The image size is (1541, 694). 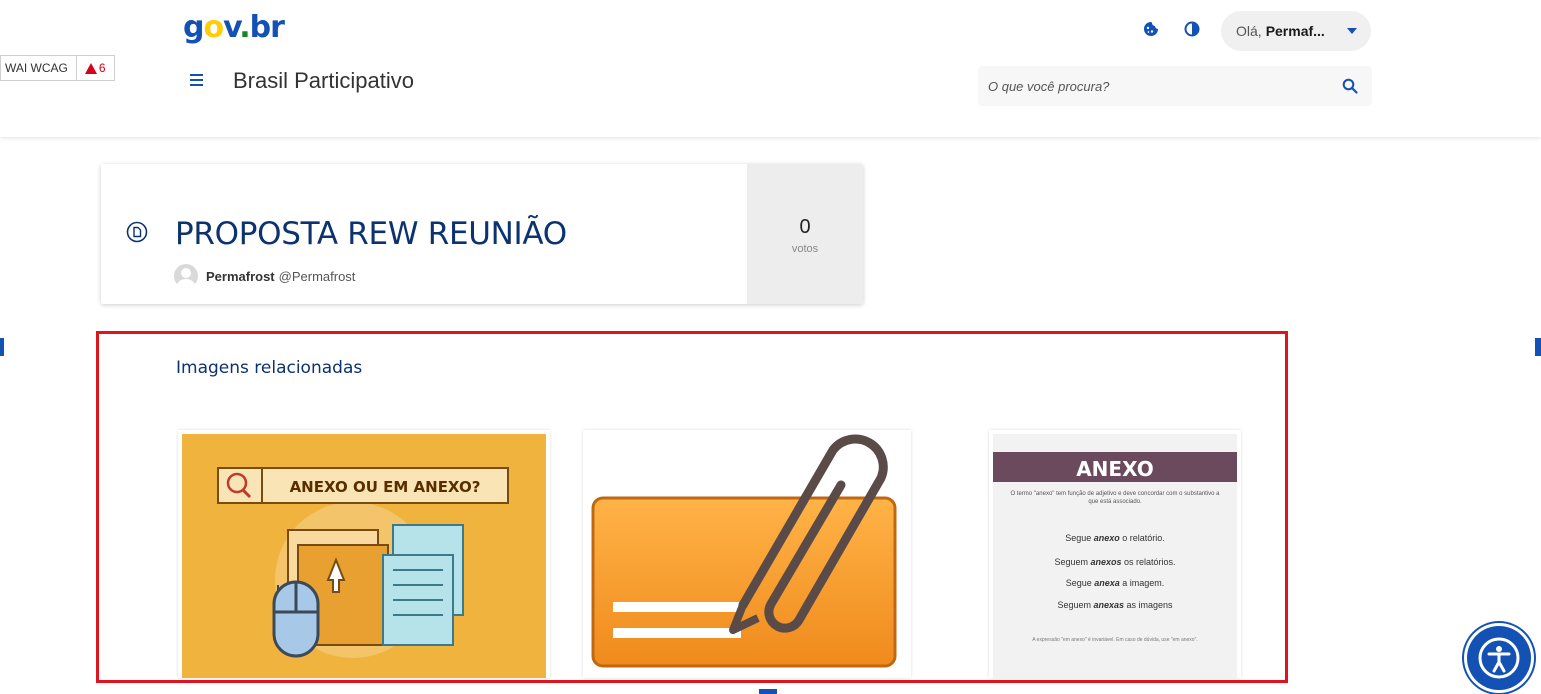 I want to click on search-input, so click(x=1153, y=86).